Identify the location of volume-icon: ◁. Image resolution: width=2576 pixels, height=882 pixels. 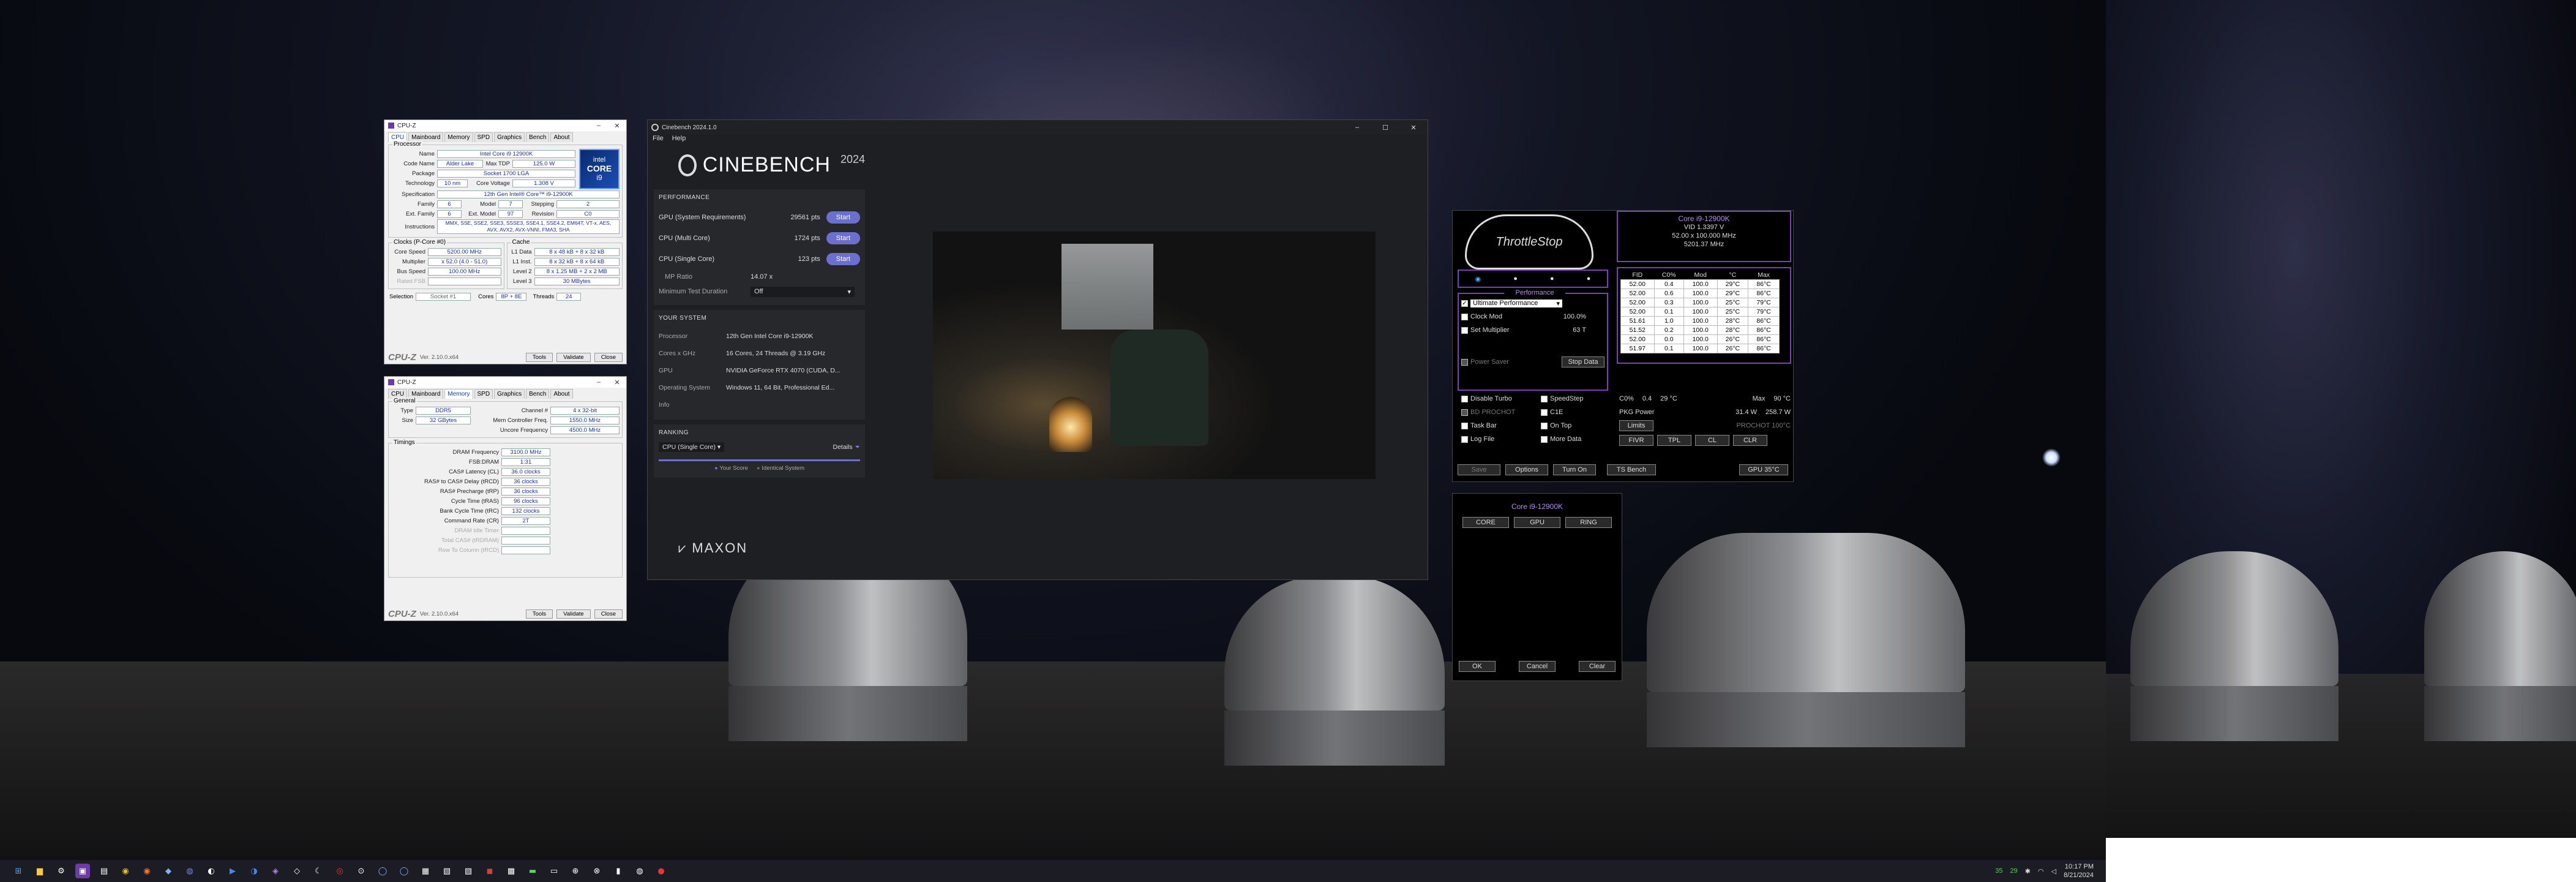
(2053, 871).